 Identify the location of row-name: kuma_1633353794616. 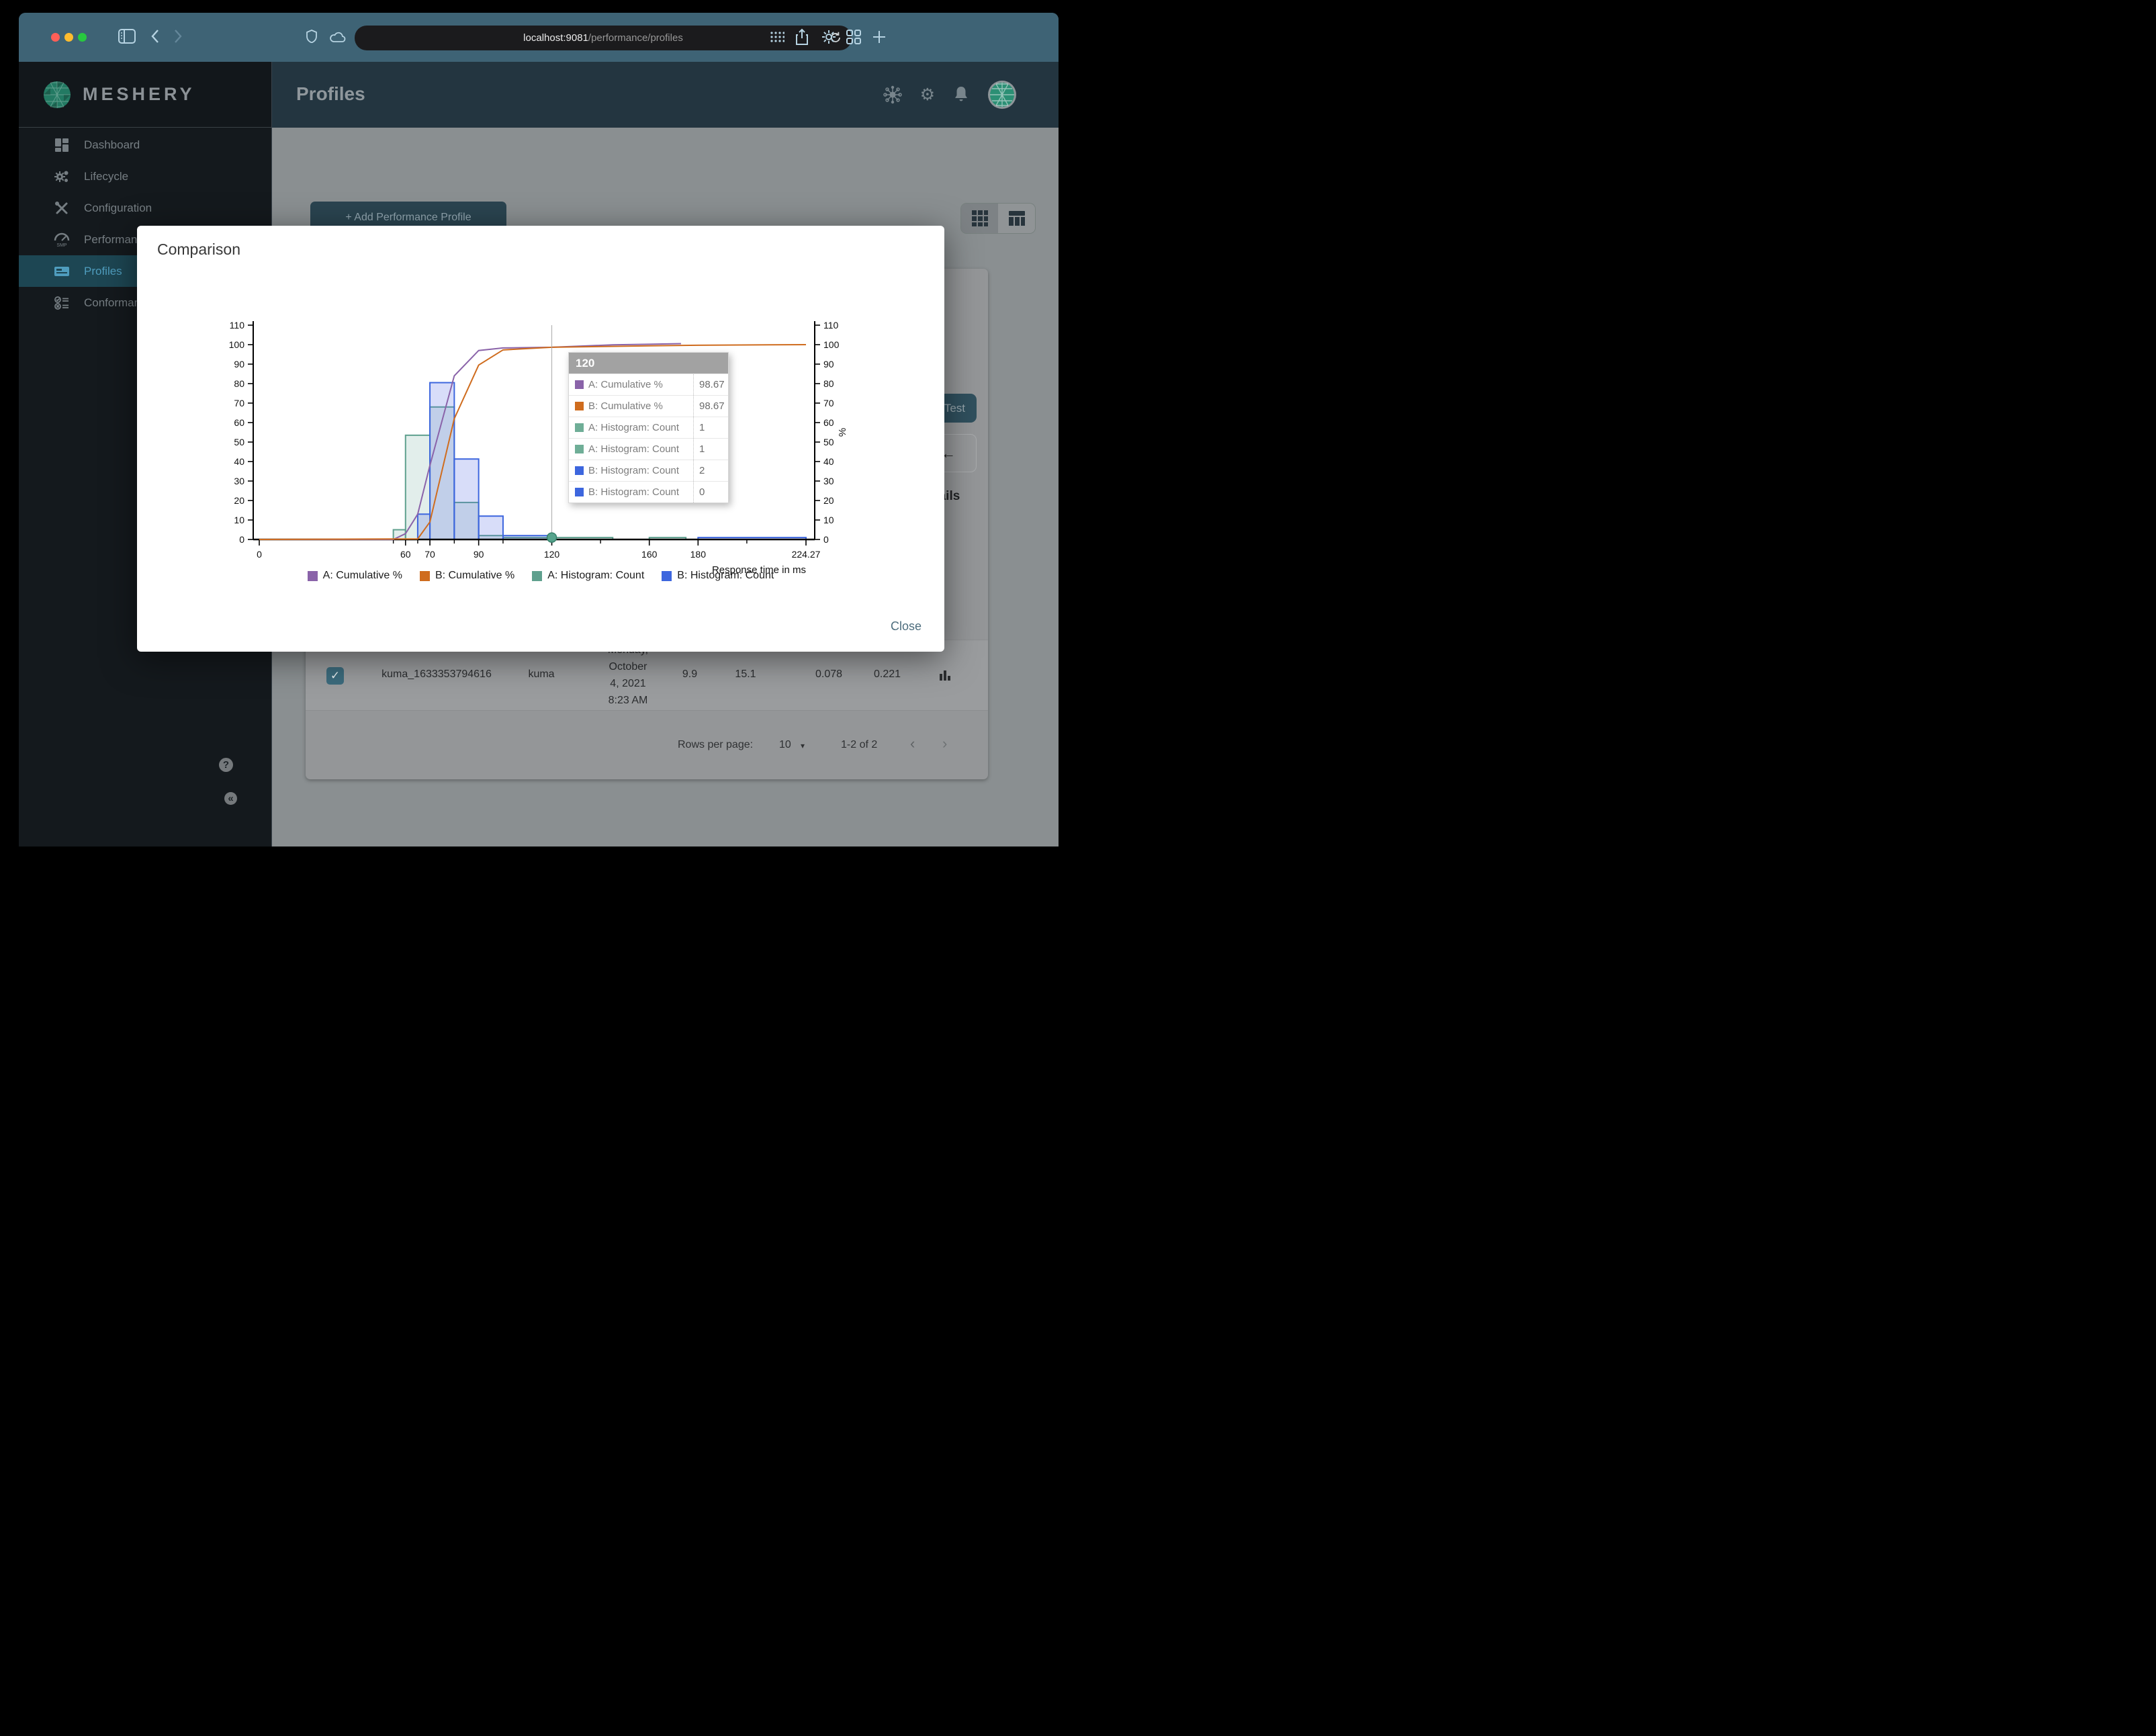
(436, 674).